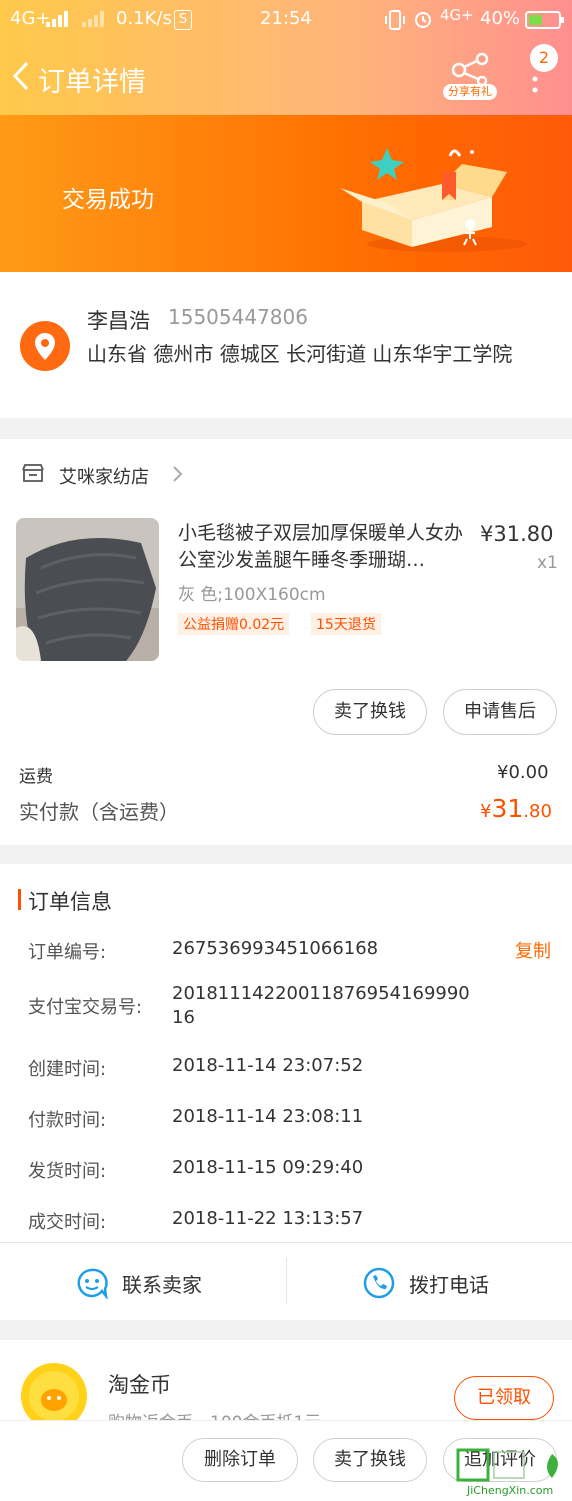 The height and width of the screenshot is (1501, 572). I want to click on order-info-title: 订单信息, so click(70, 902).